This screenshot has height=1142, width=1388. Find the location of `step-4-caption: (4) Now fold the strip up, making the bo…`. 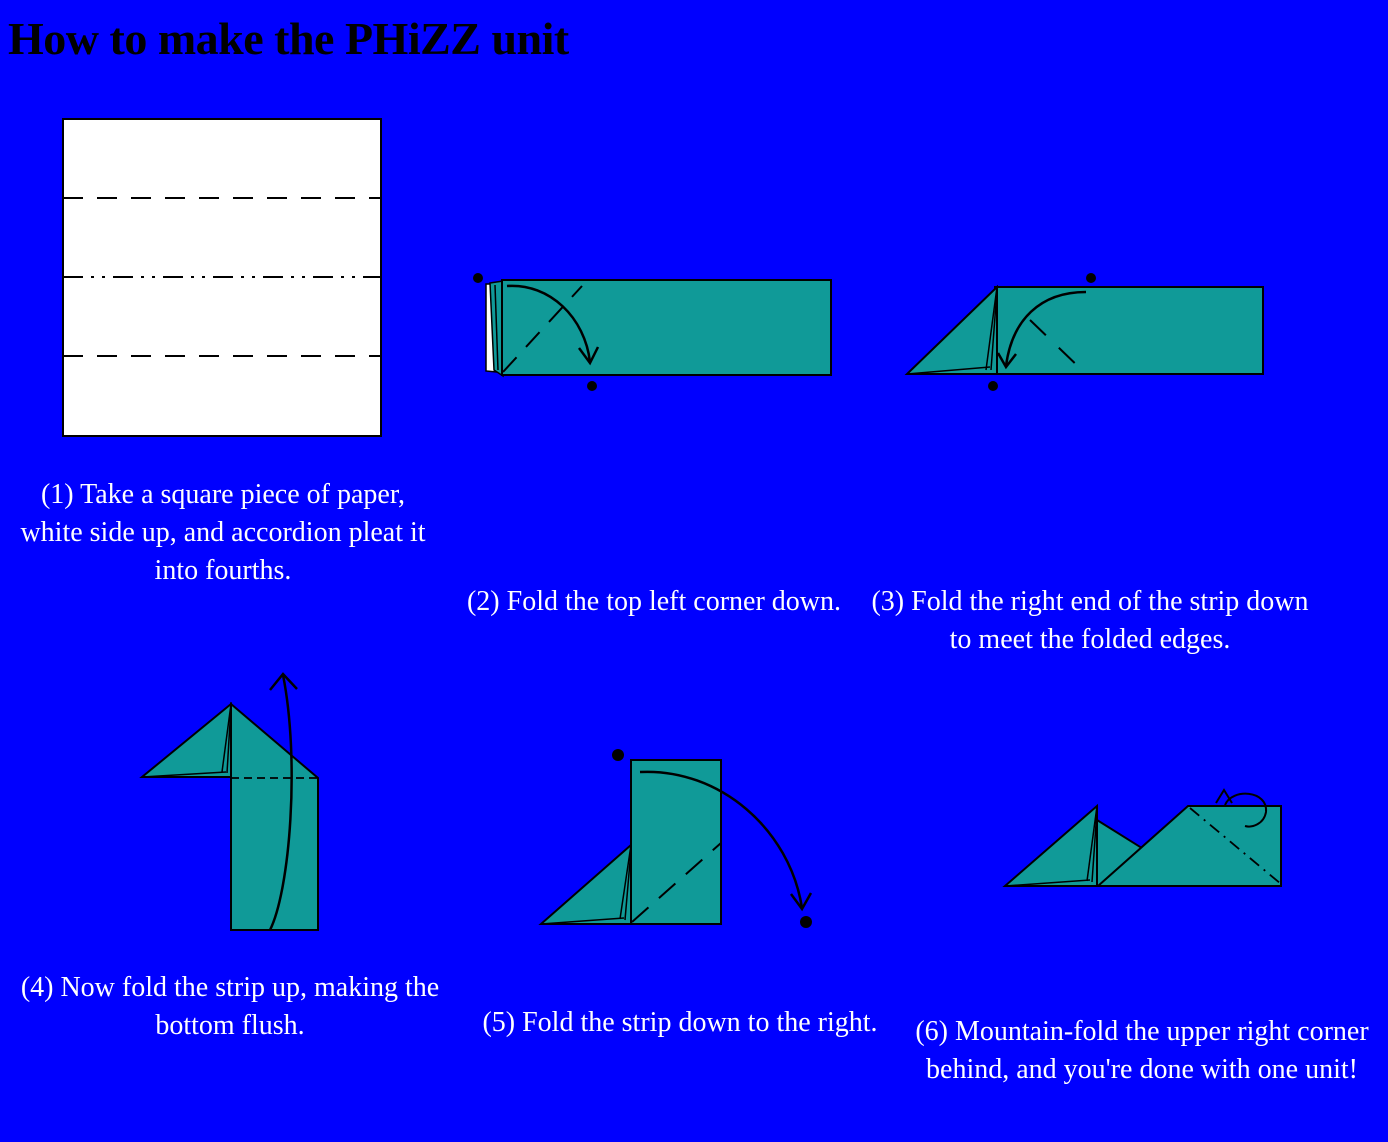

step-4-caption: (4) Now fold the strip up, making the bo… is located at coordinates (230, 1006).